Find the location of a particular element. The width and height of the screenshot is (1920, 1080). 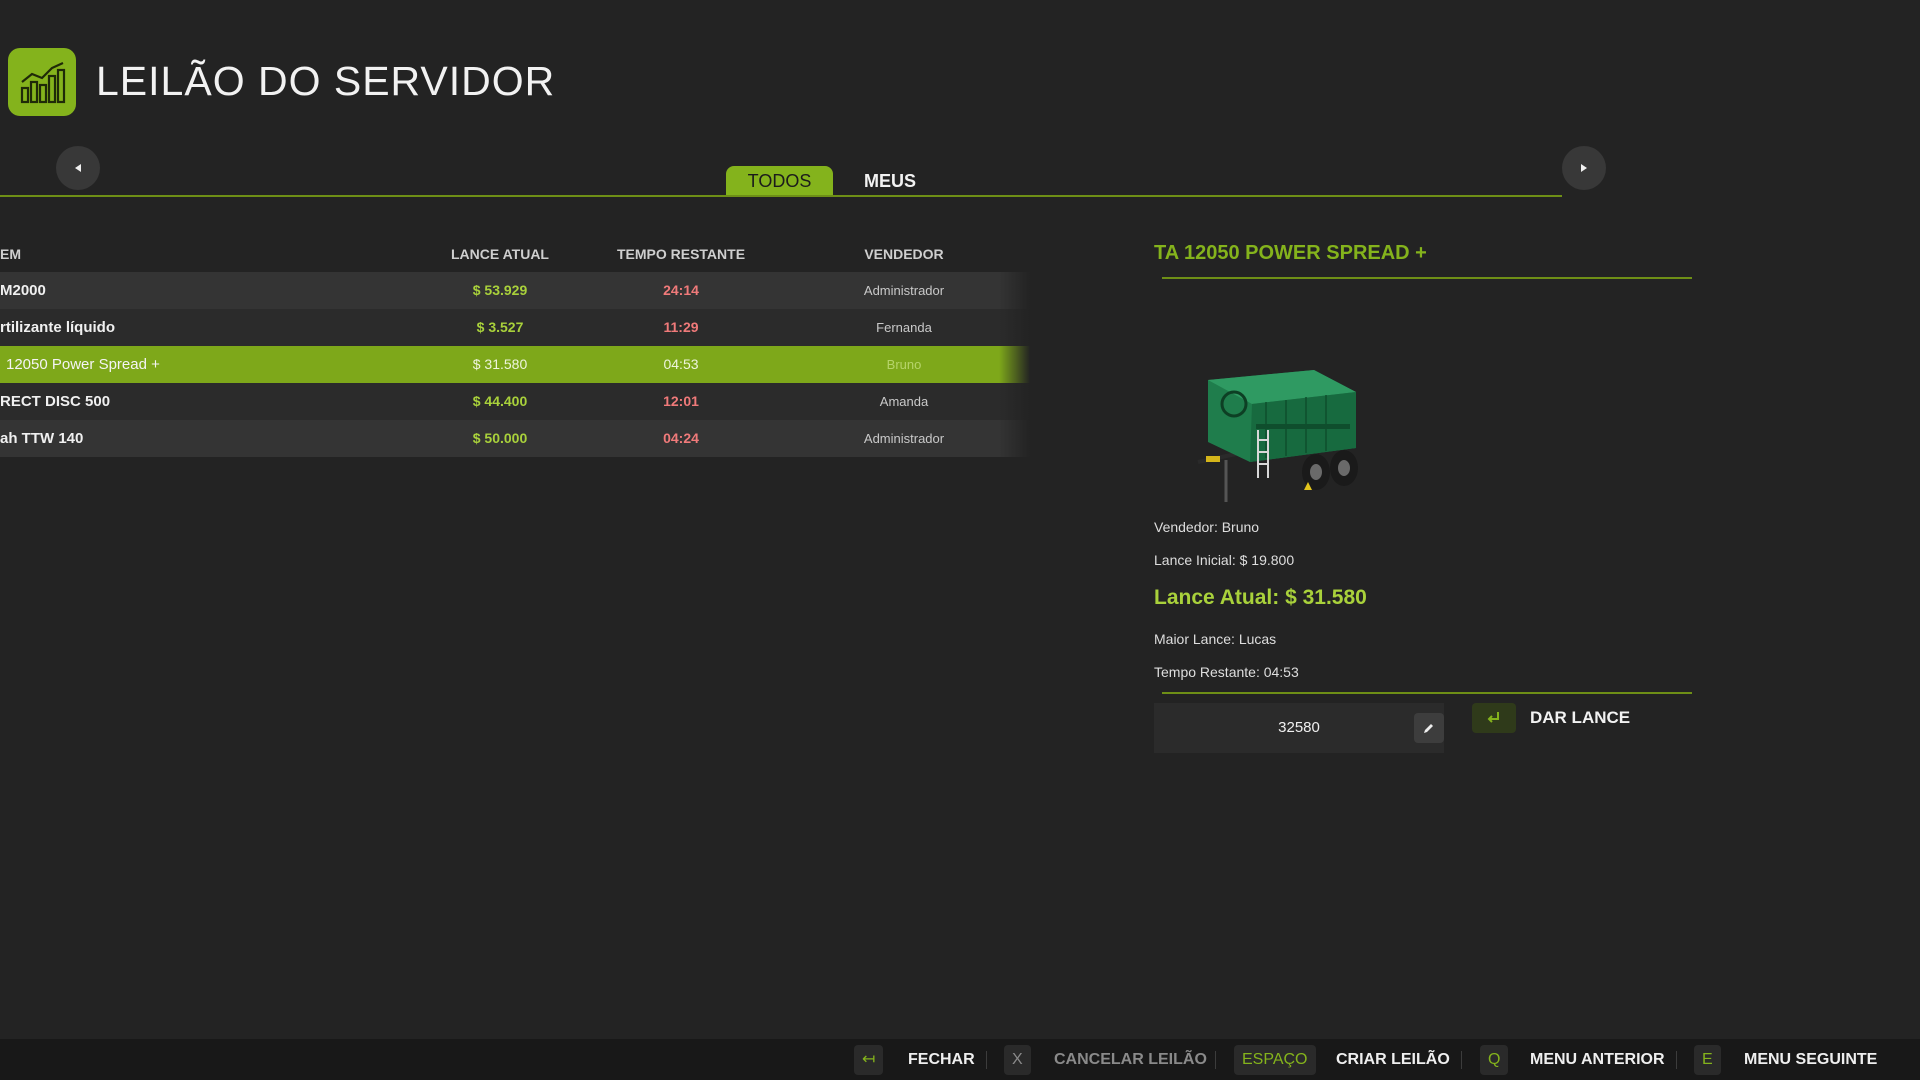

table-row: RECT DISC 500 $ 44.400 12:01 Amanda is located at coordinates (515, 401).